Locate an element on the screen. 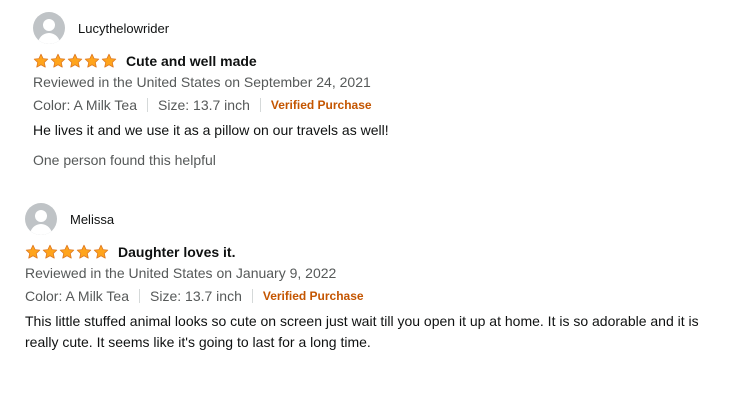 The width and height of the screenshot is (750, 400). review-title: Cute and well made is located at coordinates (191, 61).